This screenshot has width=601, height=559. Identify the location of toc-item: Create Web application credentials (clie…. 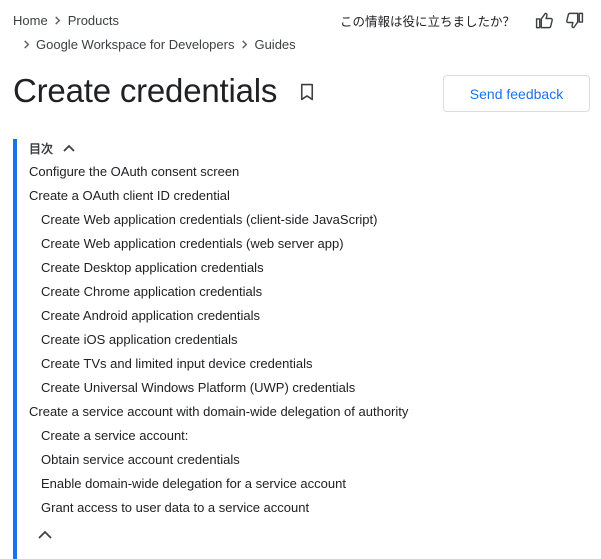
(218, 223).